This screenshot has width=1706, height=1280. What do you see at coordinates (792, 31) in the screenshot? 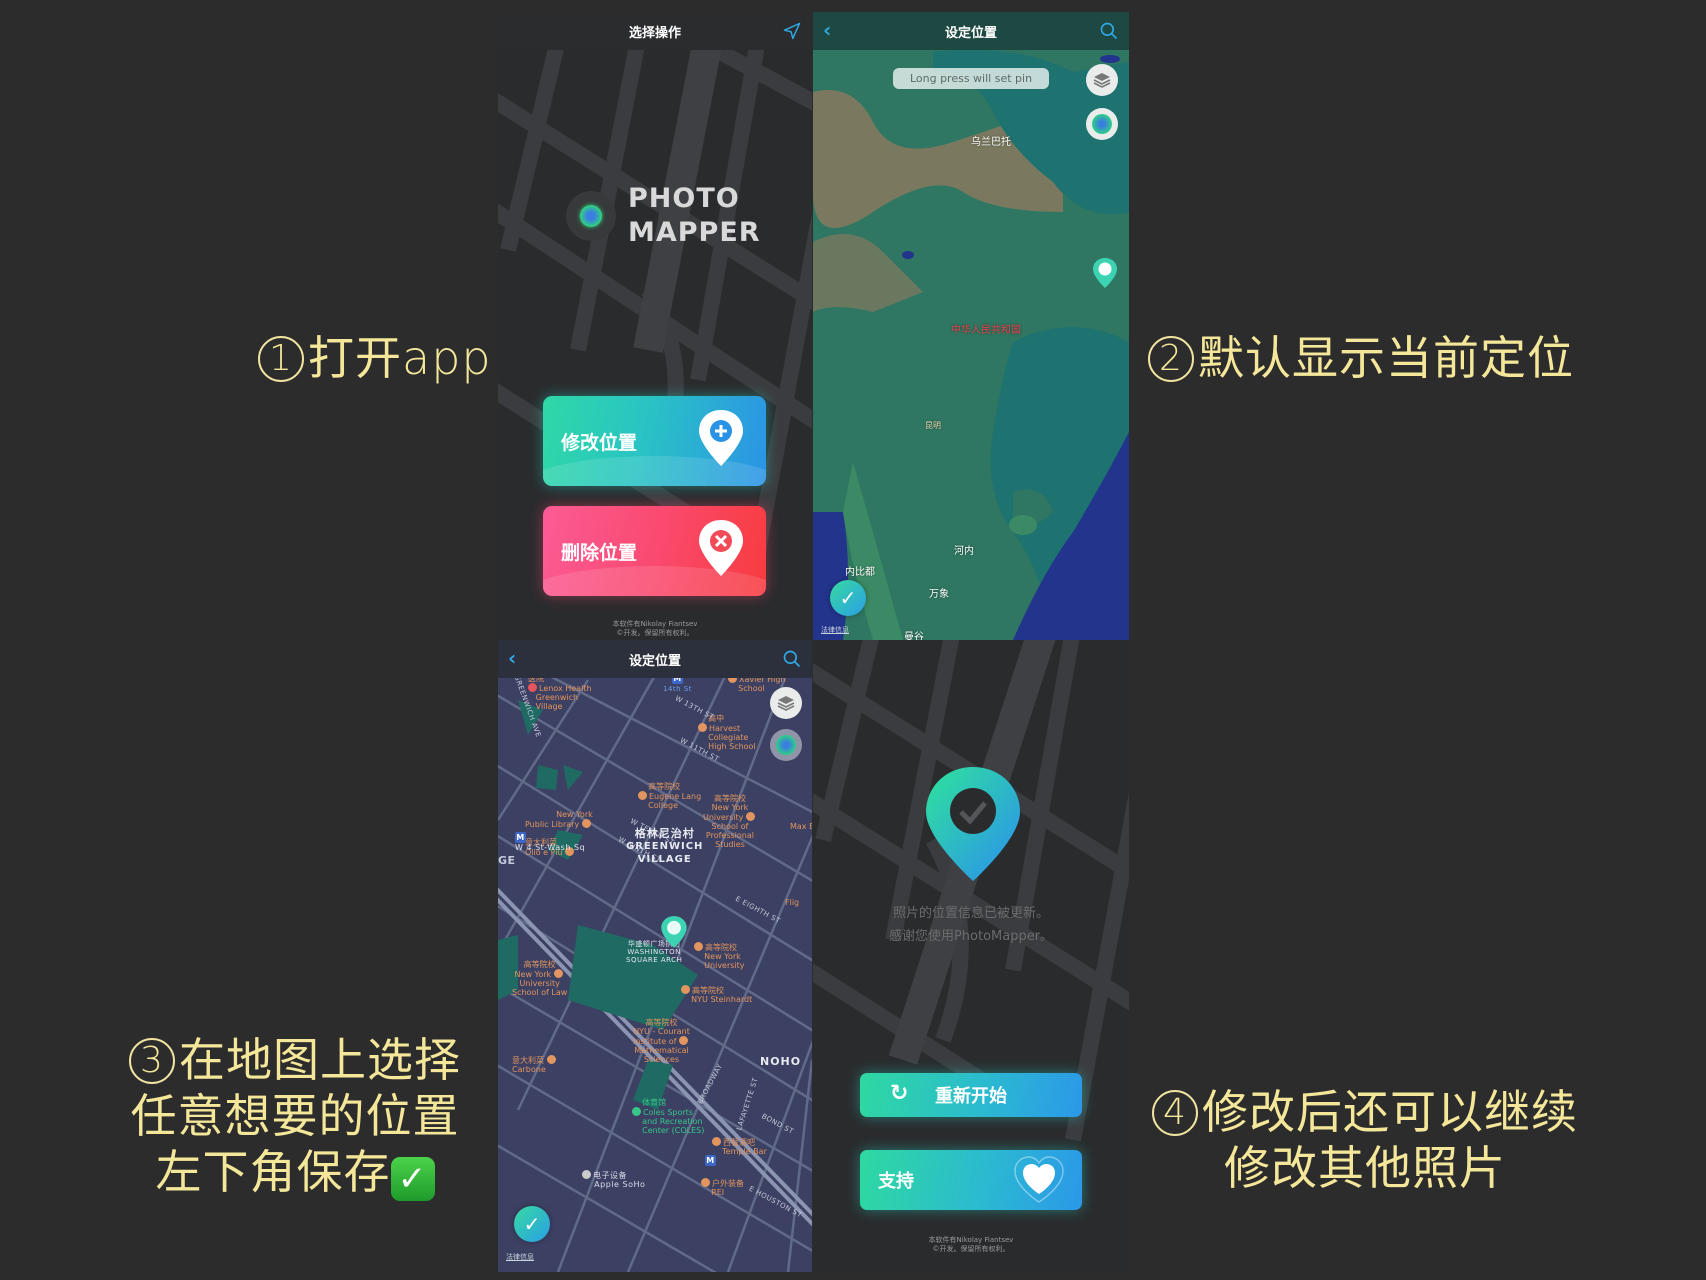
I see `send-icon` at bounding box center [792, 31].